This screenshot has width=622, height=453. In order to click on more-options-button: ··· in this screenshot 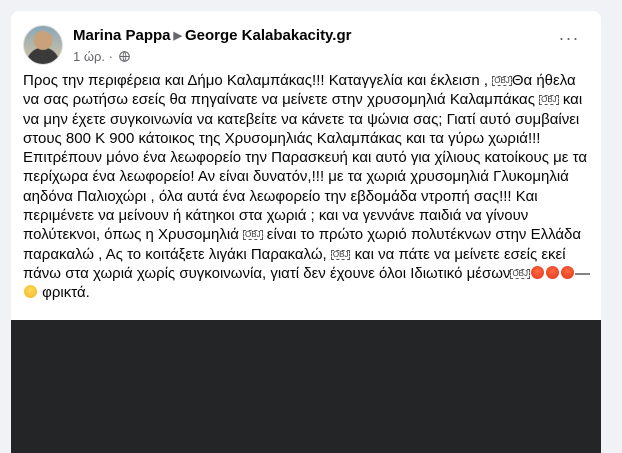, I will do `click(569, 40)`.